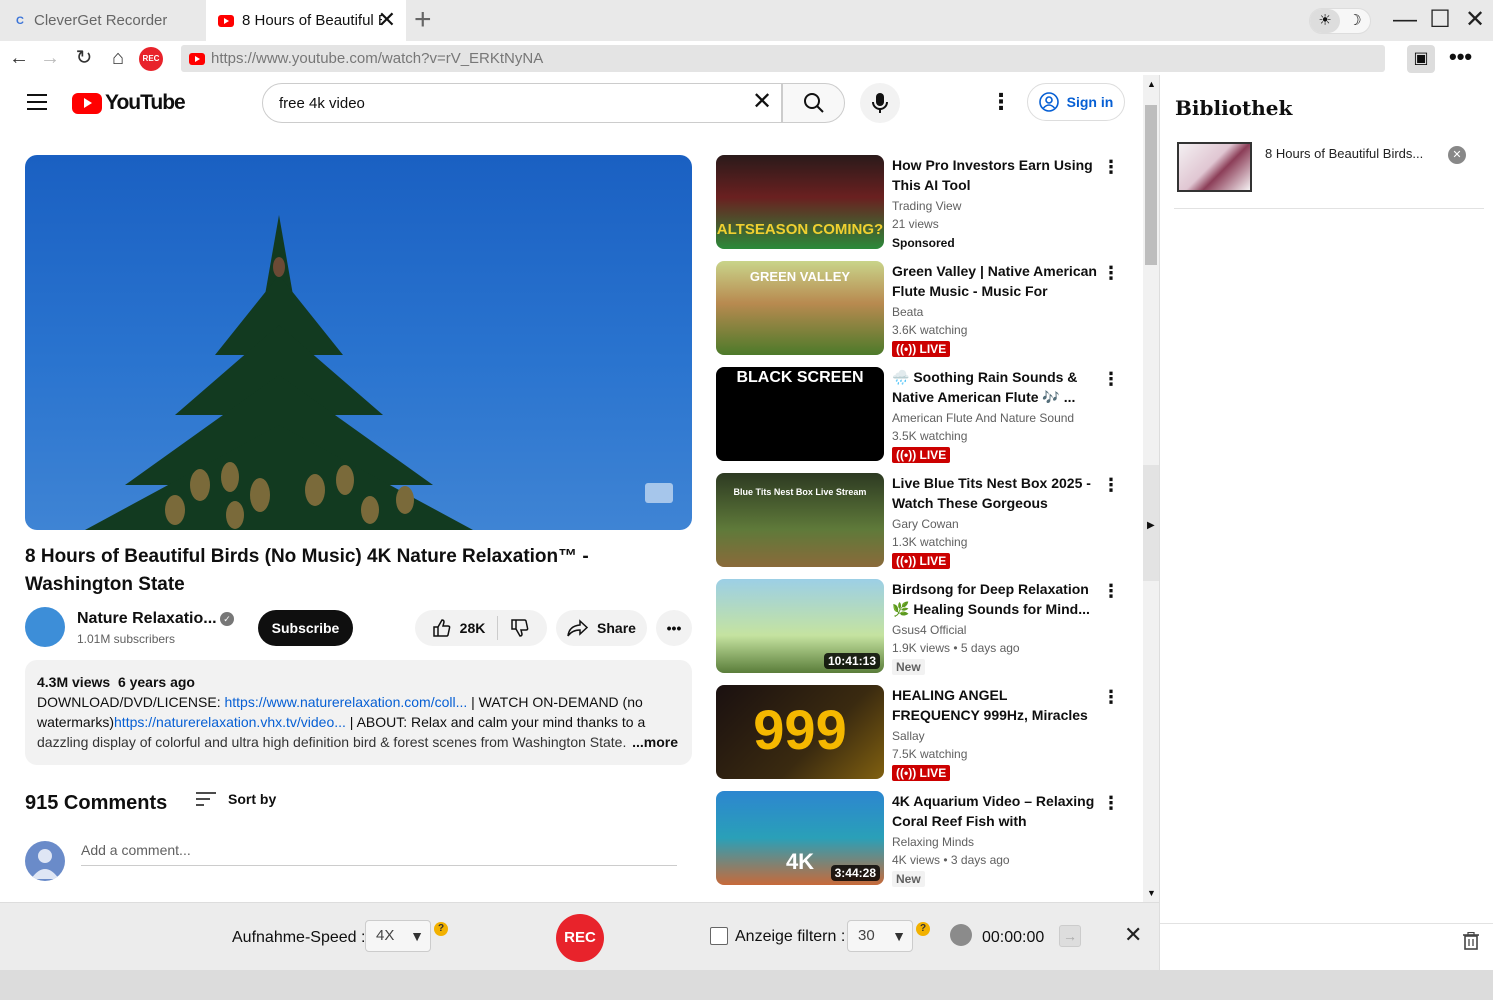 This screenshot has height=1000, width=1493. Describe the element at coordinates (151, 59) in the screenshot. I see `rec-badge: REC` at that location.